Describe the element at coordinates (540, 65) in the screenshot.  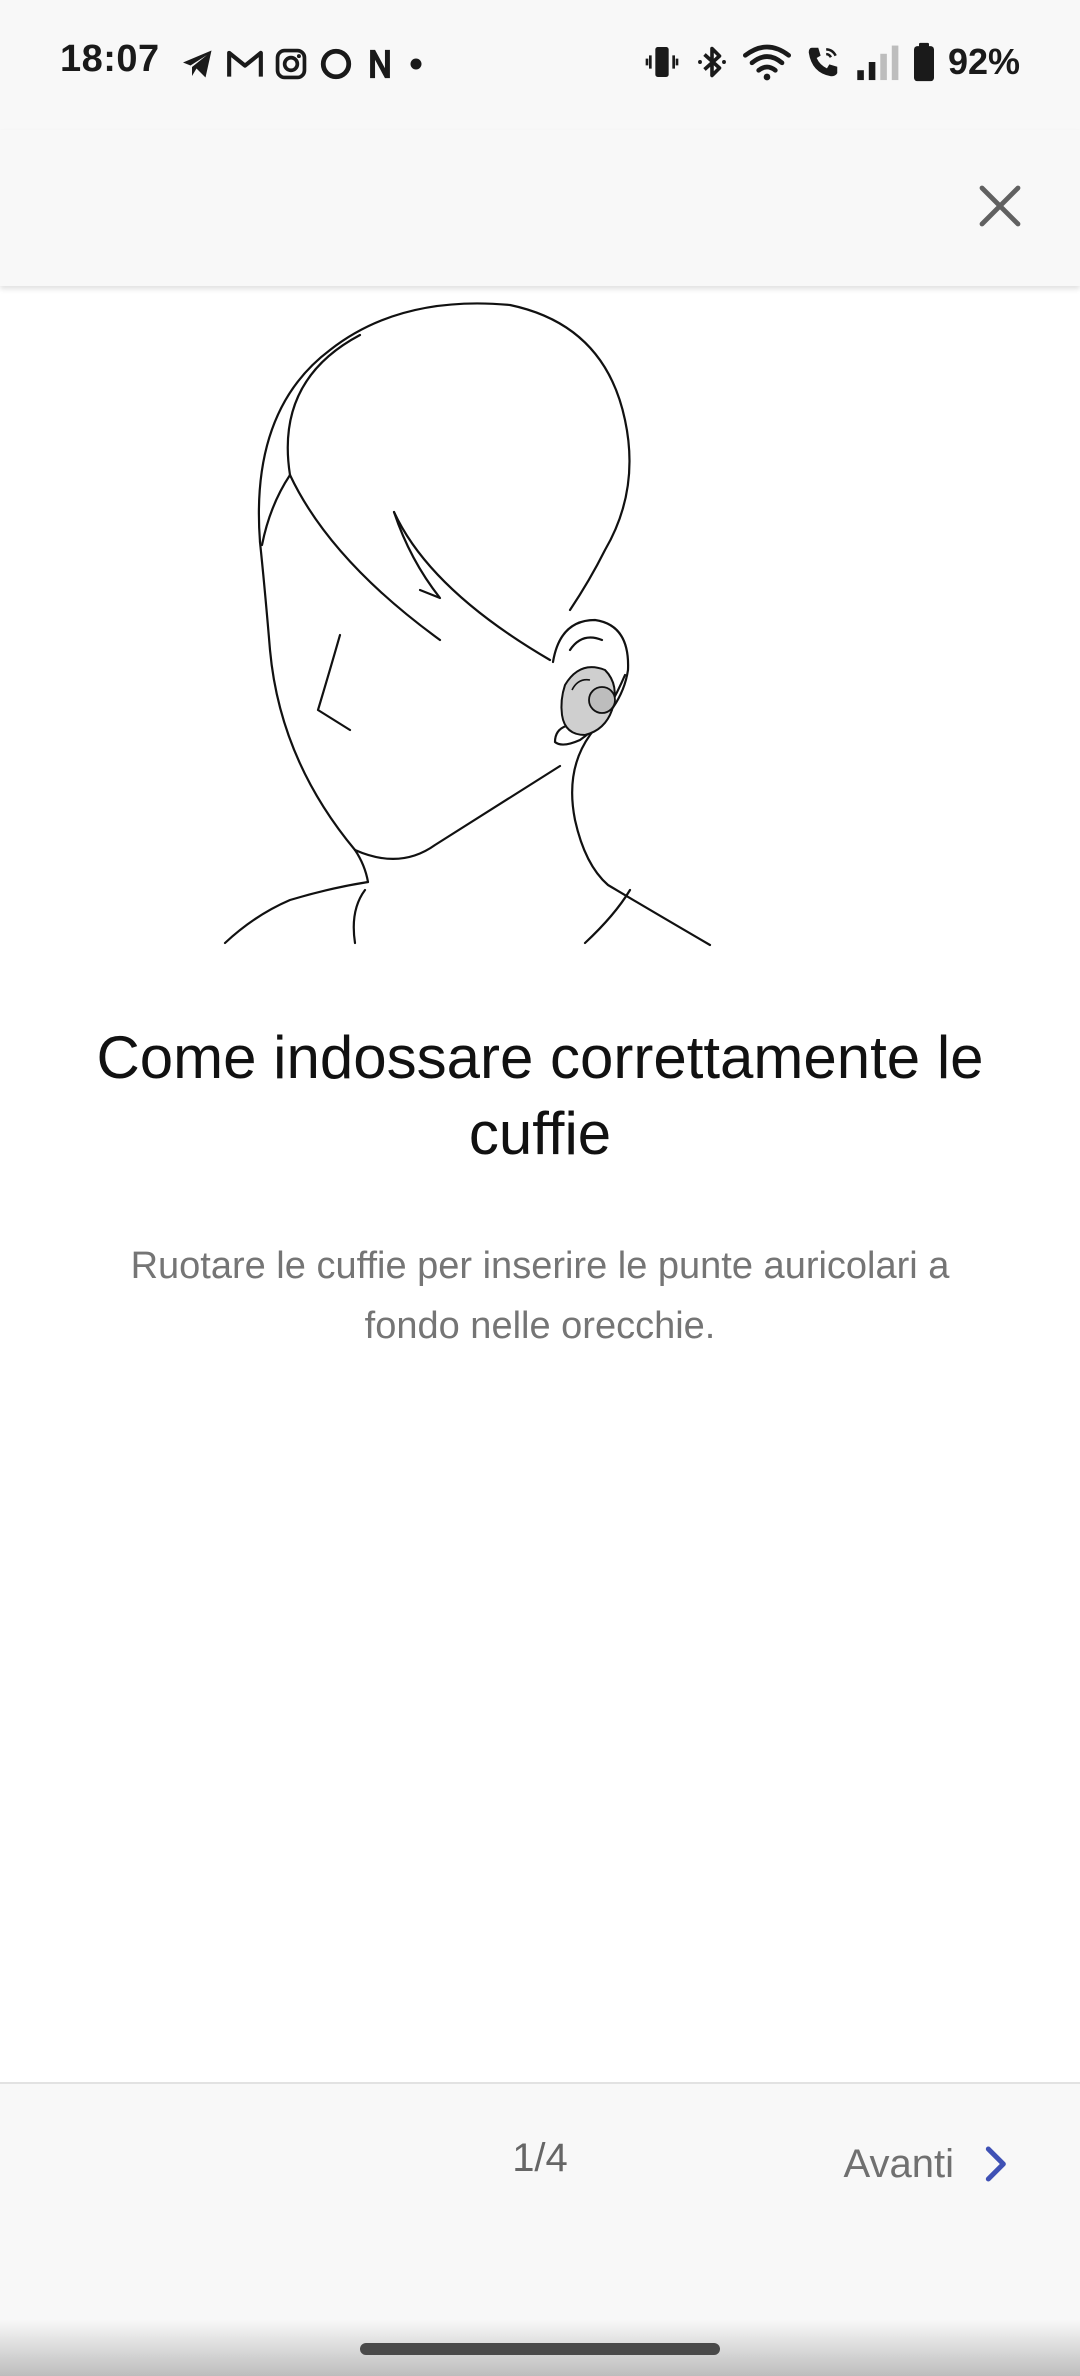
I see `status-bar: 18:07 92%` at that location.